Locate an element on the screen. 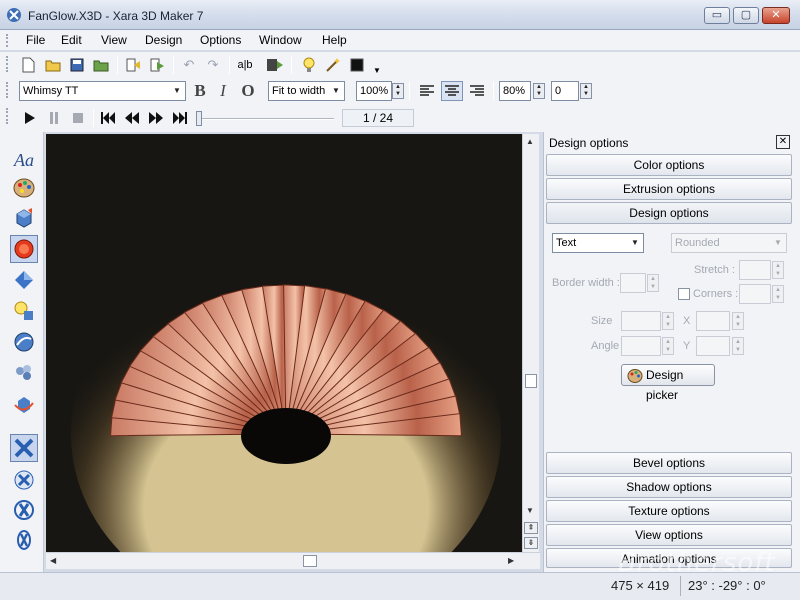 The image size is (800, 600). play-icon is located at coordinates (30, 118).